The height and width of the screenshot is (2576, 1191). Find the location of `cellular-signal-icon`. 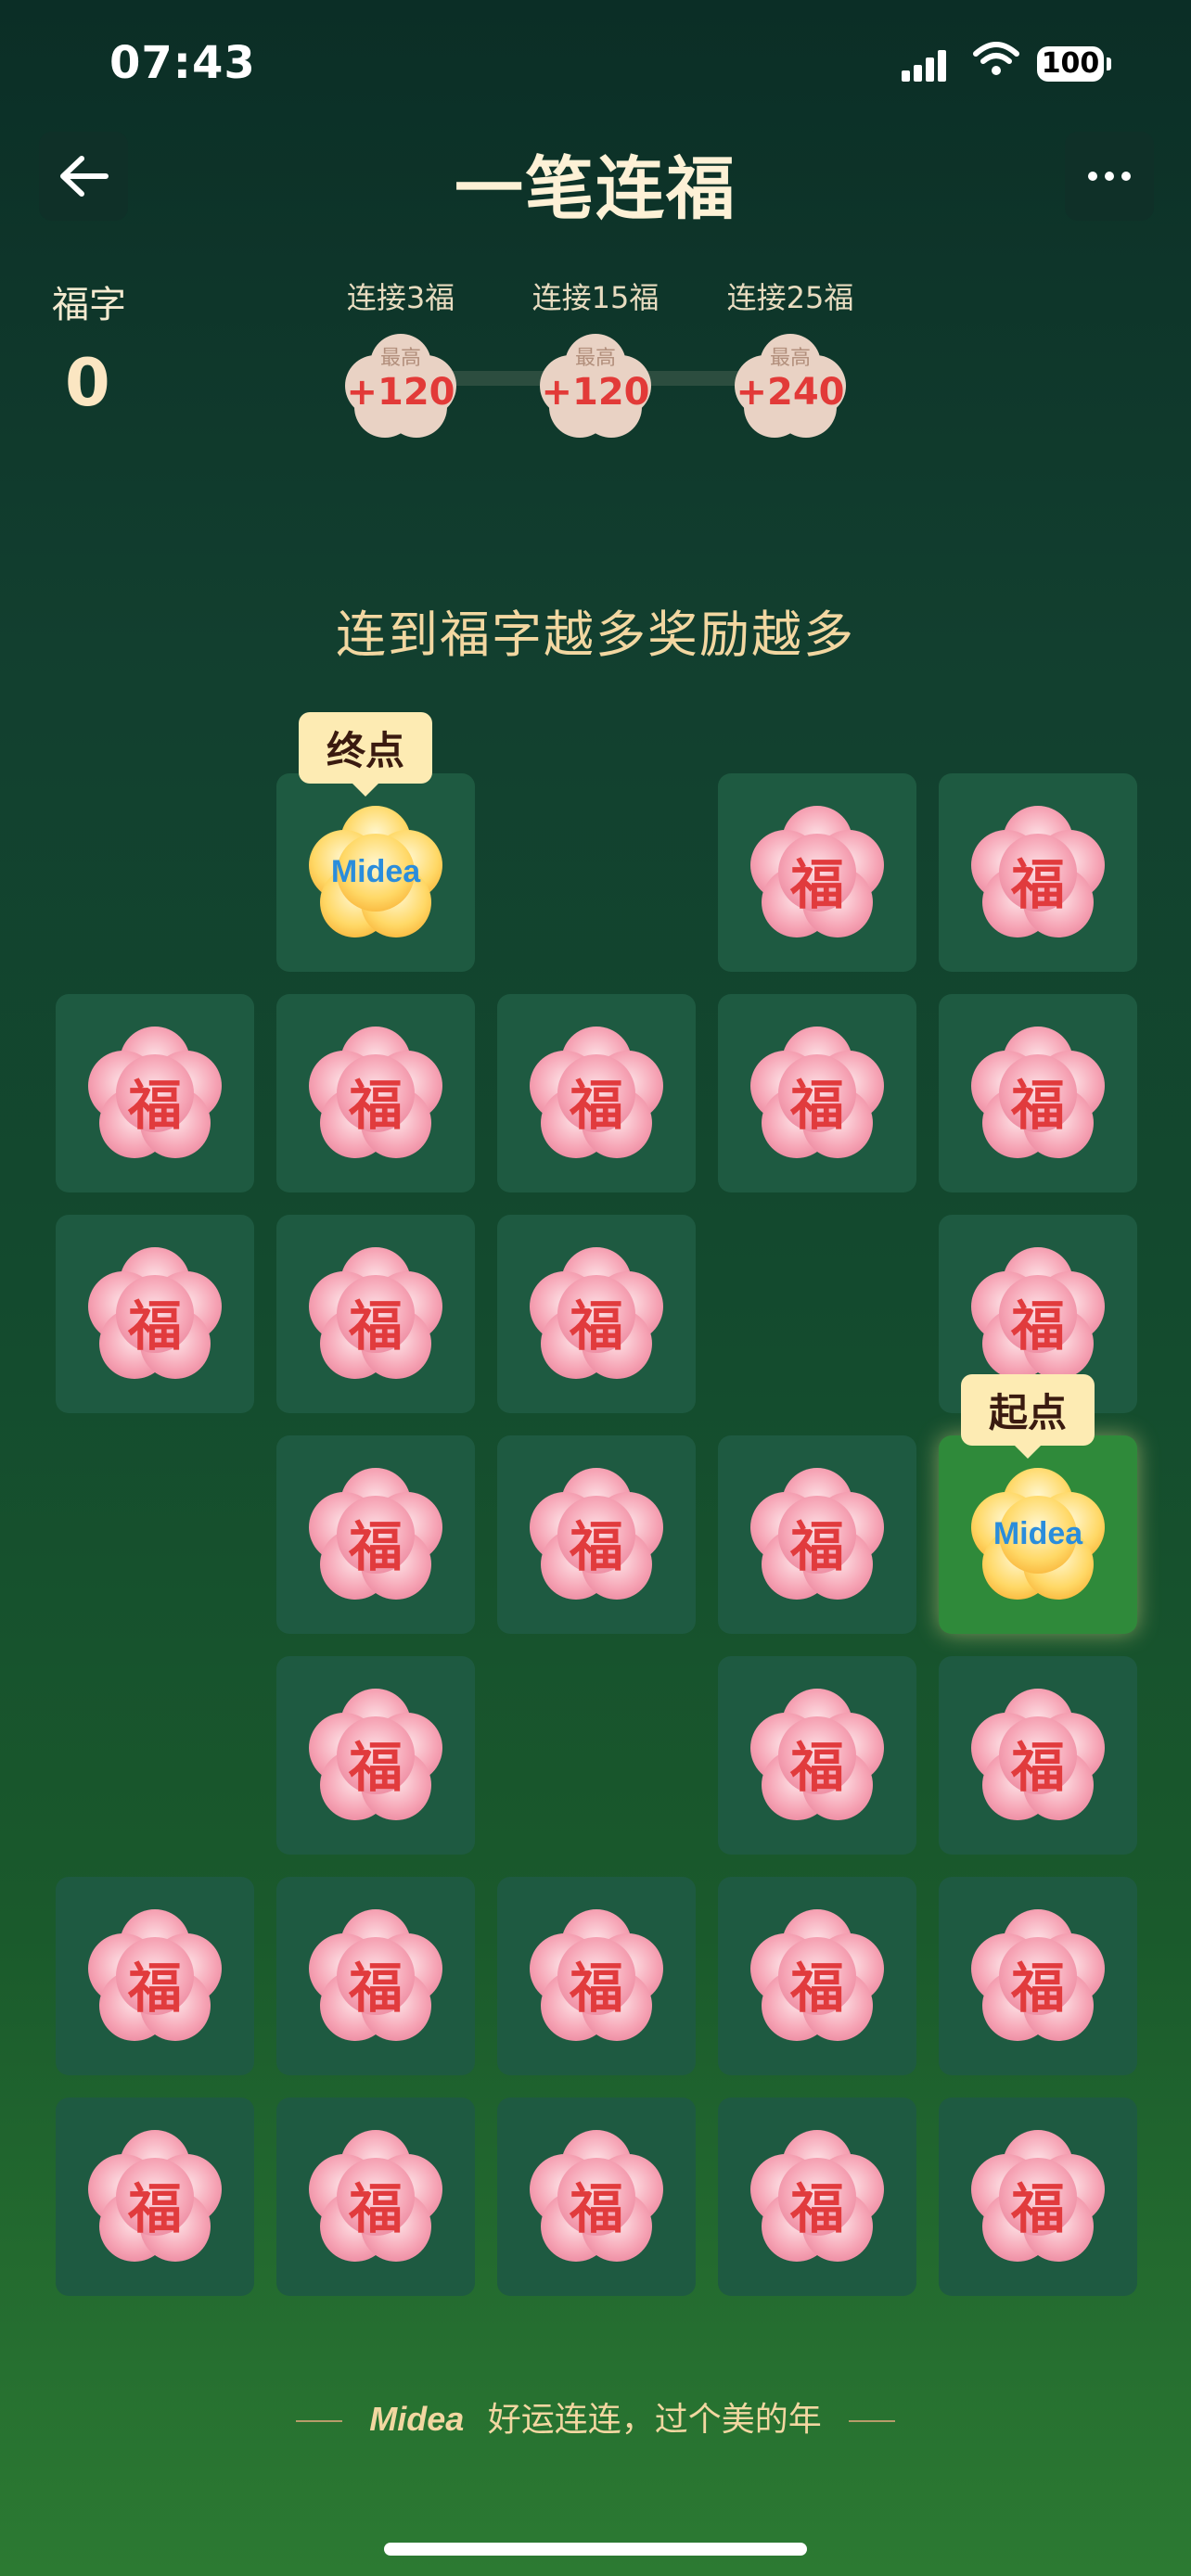

cellular-signal-icon is located at coordinates (925, 65).